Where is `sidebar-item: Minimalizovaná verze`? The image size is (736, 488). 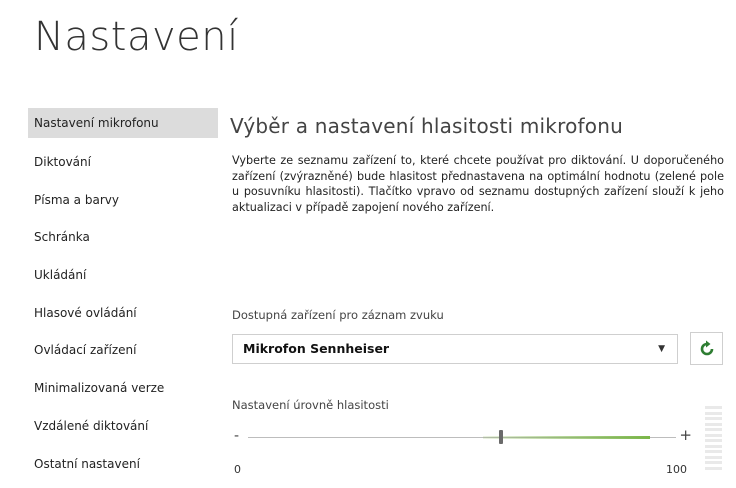
sidebar-item: Minimalizovaná verze is located at coordinates (123, 390).